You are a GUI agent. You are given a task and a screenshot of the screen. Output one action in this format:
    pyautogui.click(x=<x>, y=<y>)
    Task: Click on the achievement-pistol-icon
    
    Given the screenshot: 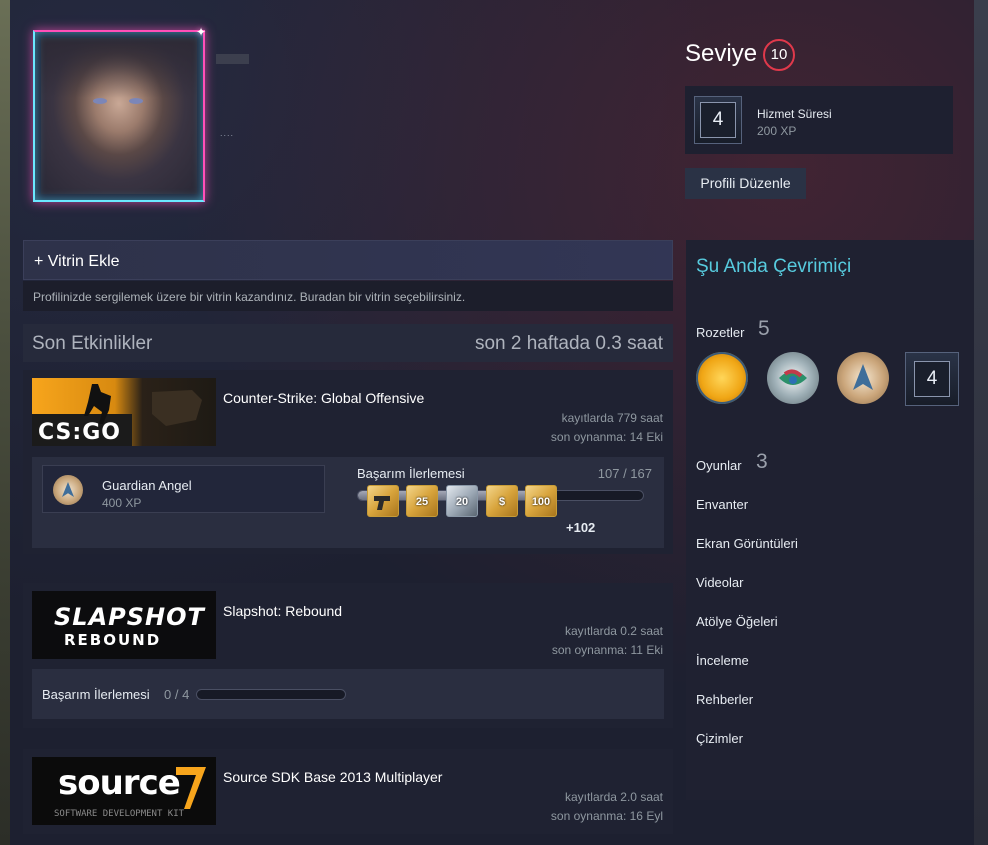 What is the action you would take?
    pyautogui.click(x=383, y=501)
    